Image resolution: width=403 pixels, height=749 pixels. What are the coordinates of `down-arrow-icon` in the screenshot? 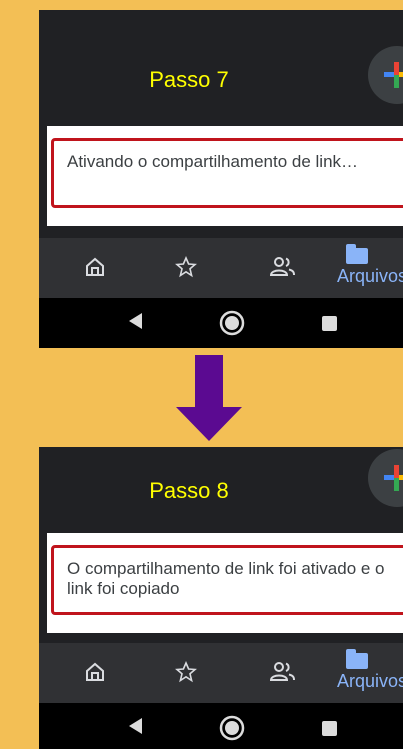 It's located at (209, 398).